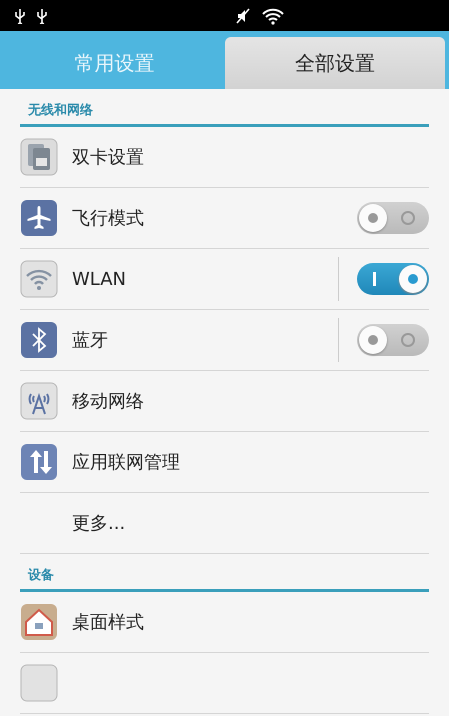 This screenshot has height=716, width=449. What do you see at coordinates (39, 218) in the screenshot?
I see `airplane-icon` at bounding box center [39, 218].